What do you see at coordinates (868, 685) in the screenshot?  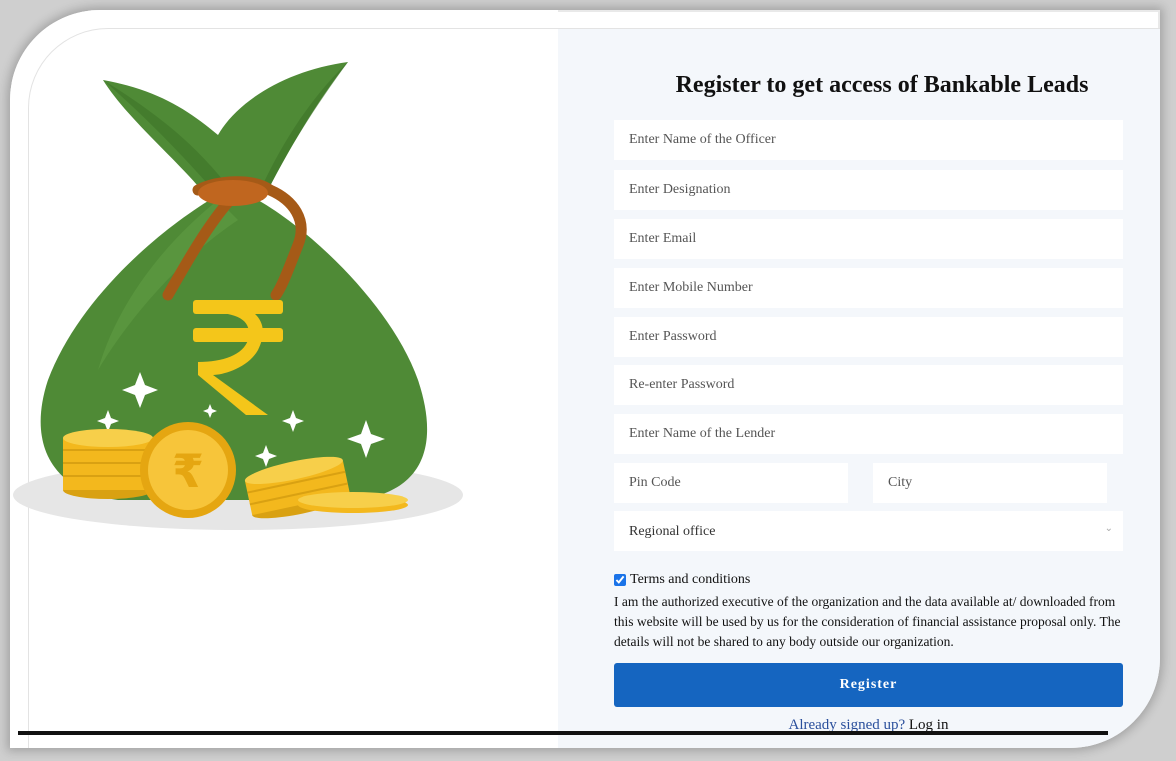 I see `register-button: Register` at bounding box center [868, 685].